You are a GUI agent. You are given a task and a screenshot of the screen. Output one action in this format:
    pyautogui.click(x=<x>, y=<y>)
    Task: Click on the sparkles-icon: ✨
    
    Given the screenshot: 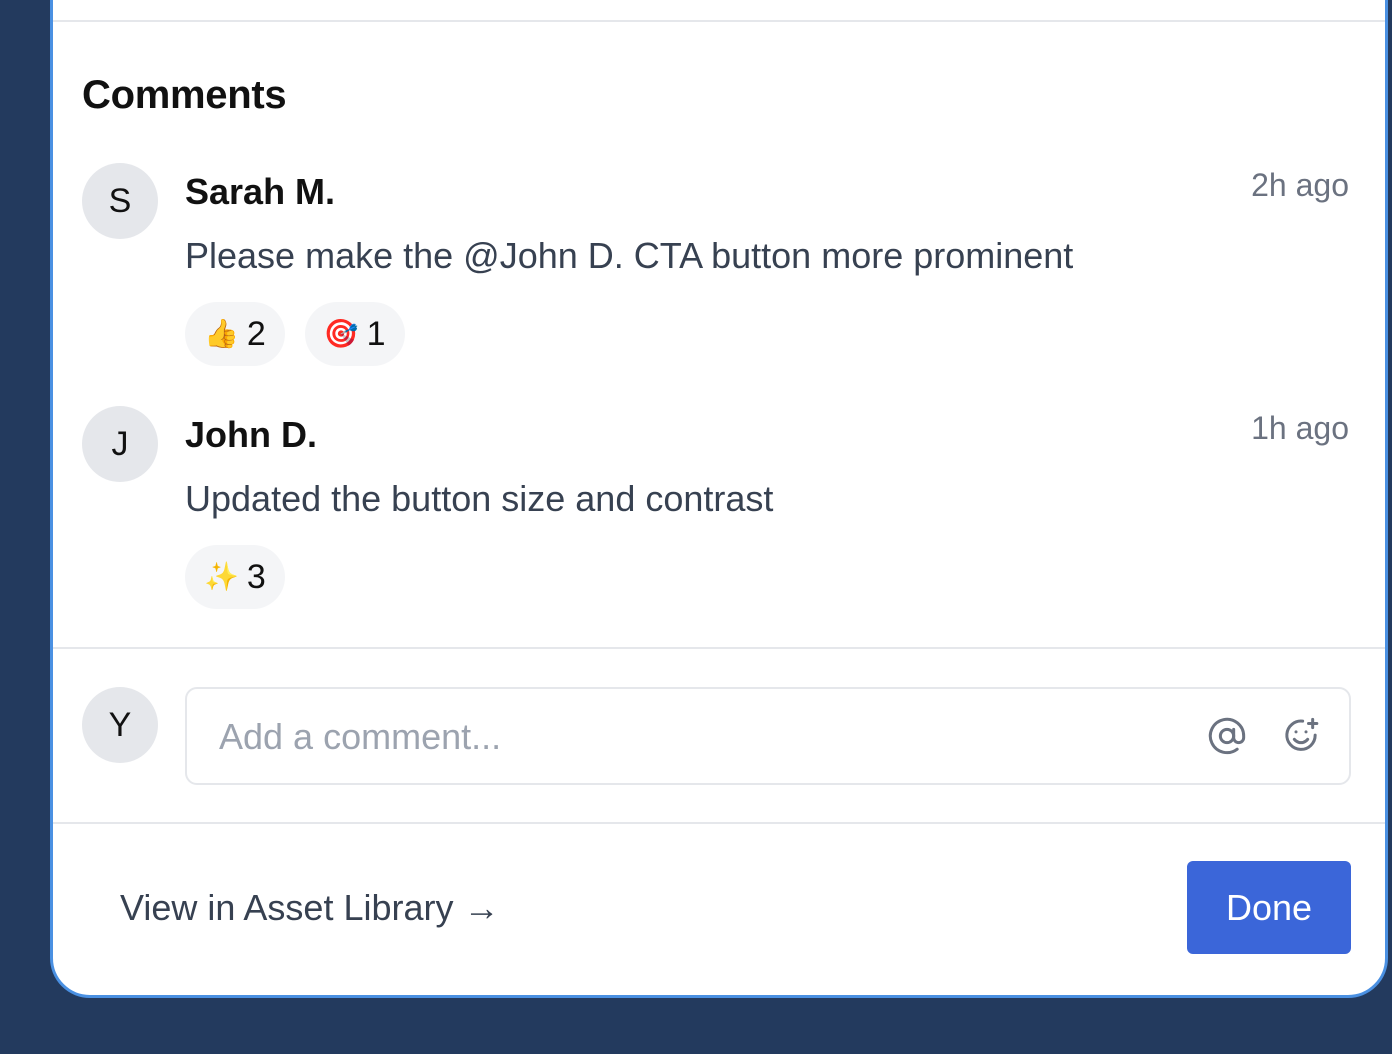 What is the action you would take?
    pyautogui.click(x=221, y=576)
    